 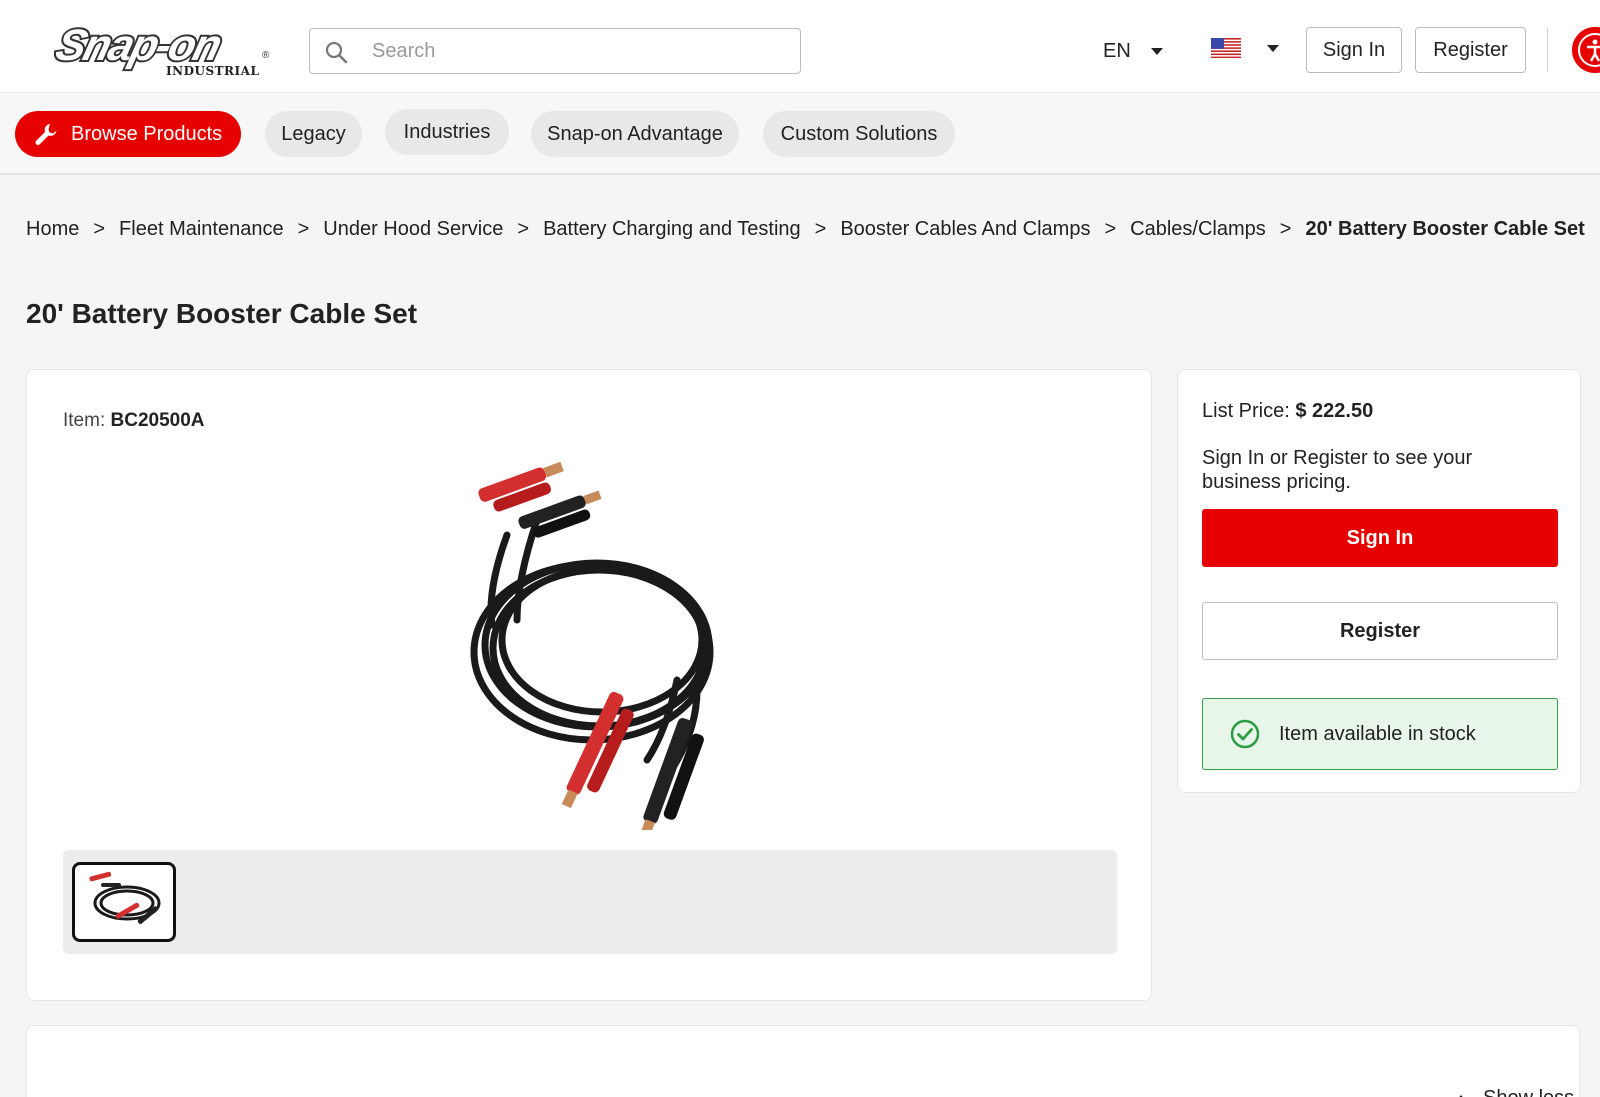 I want to click on language-label: EN, so click(x=1117, y=50).